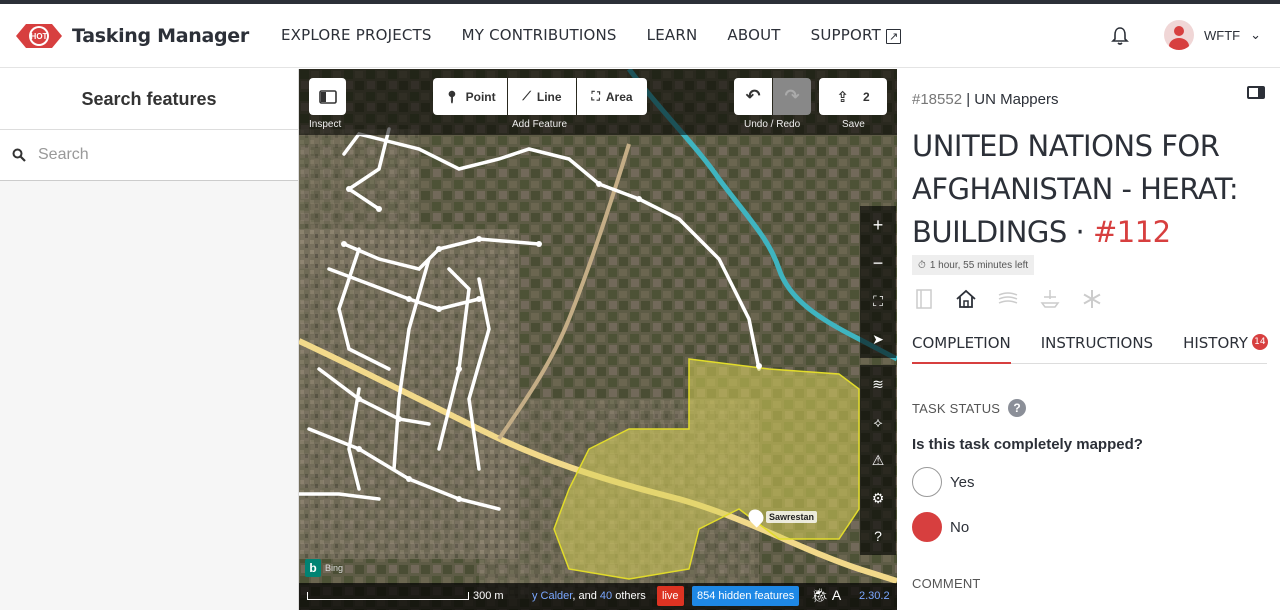 The image size is (1280, 610). I want to click on user-menu: WFTF ⌄, so click(1212, 35).